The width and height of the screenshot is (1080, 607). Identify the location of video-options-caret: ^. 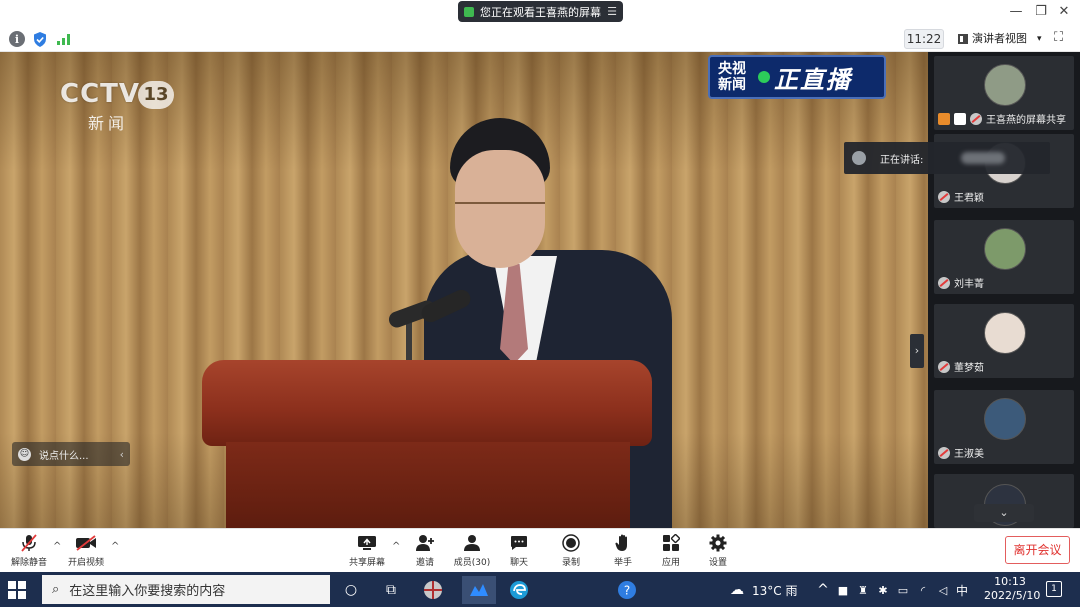
(115, 546).